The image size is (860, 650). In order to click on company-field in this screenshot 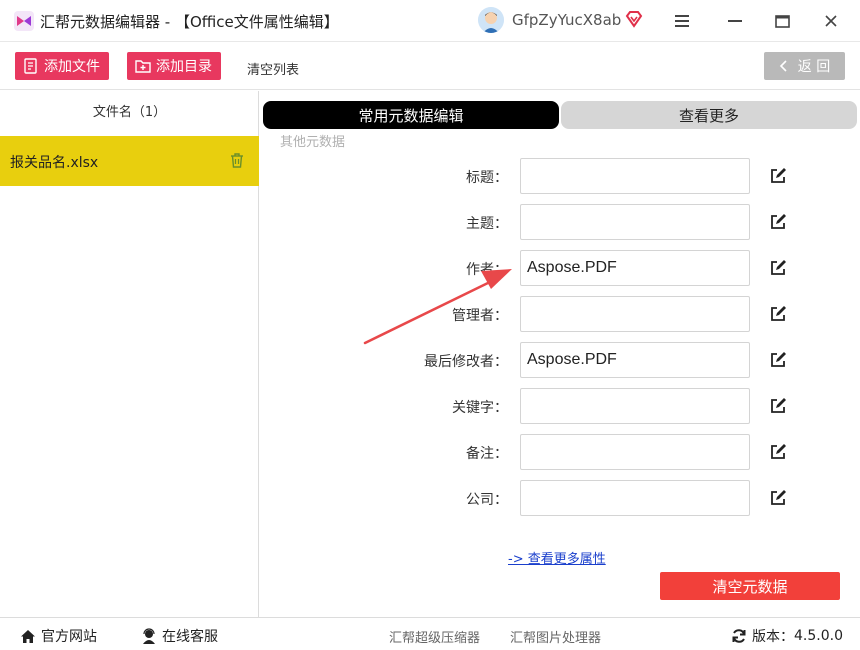, I will do `click(635, 498)`.